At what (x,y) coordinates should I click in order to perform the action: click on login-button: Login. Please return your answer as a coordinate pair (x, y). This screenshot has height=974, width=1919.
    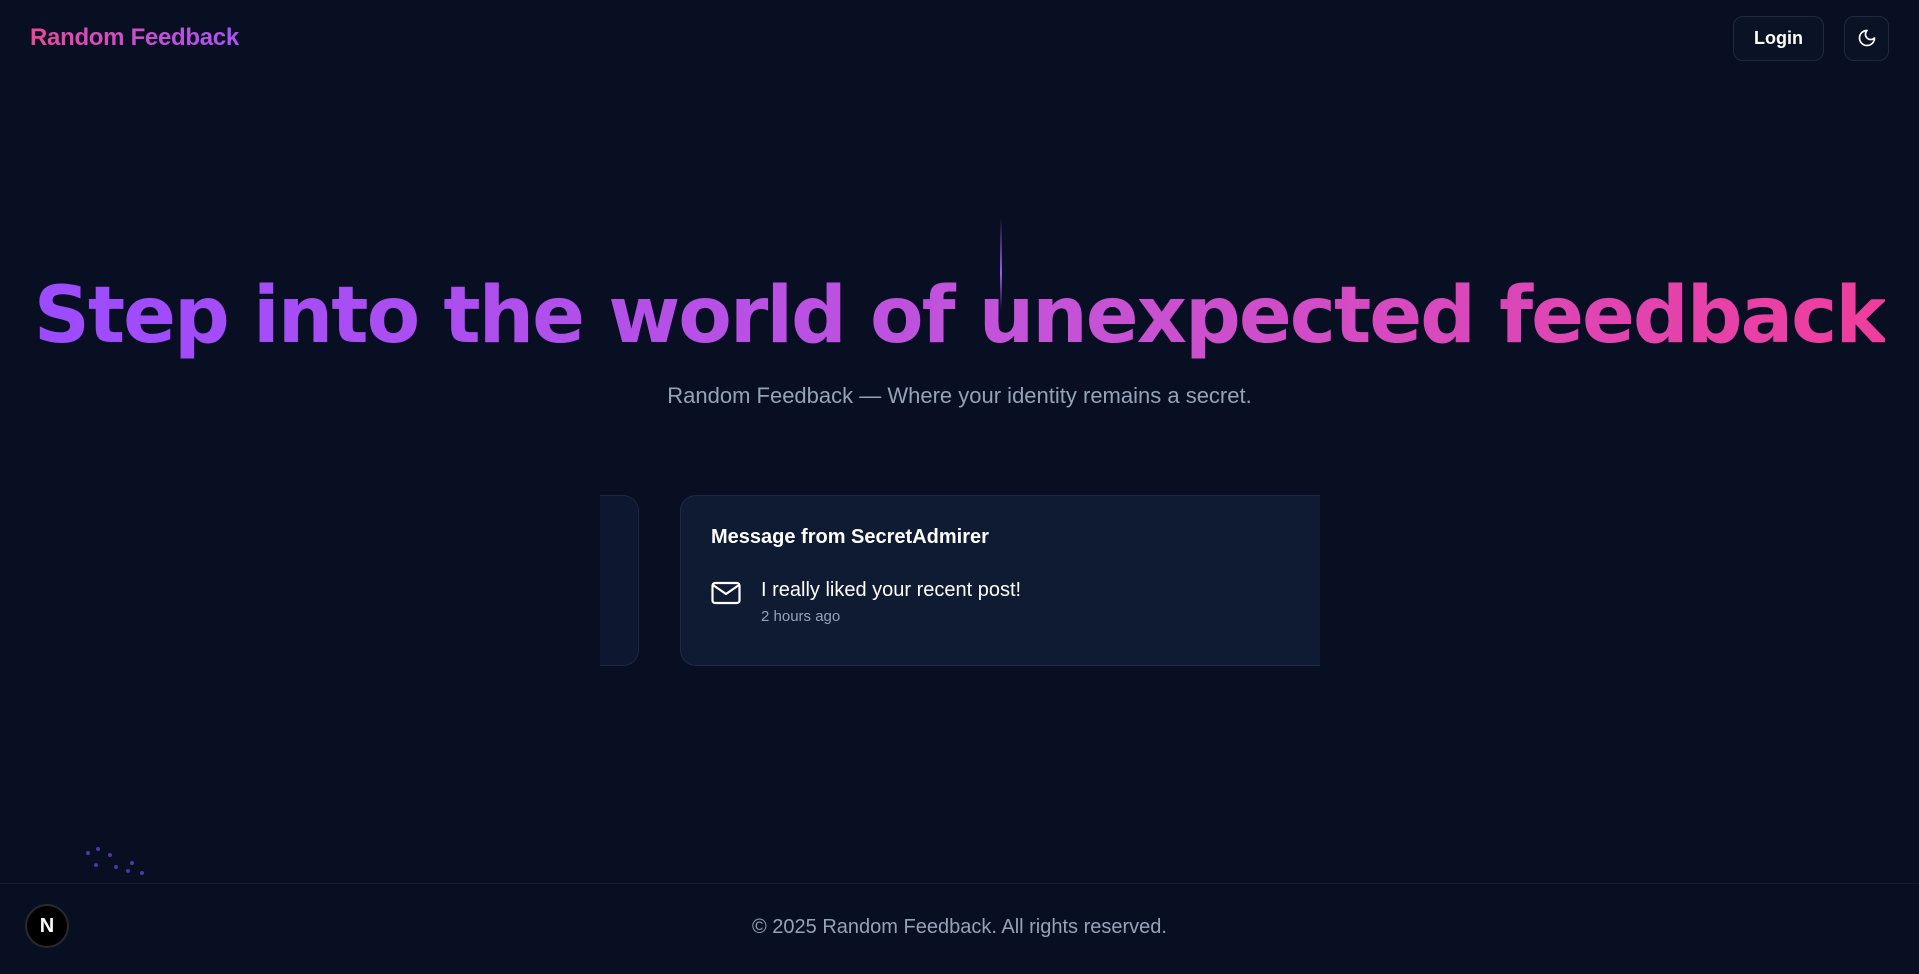
    Looking at the image, I should click on (1778, 38).